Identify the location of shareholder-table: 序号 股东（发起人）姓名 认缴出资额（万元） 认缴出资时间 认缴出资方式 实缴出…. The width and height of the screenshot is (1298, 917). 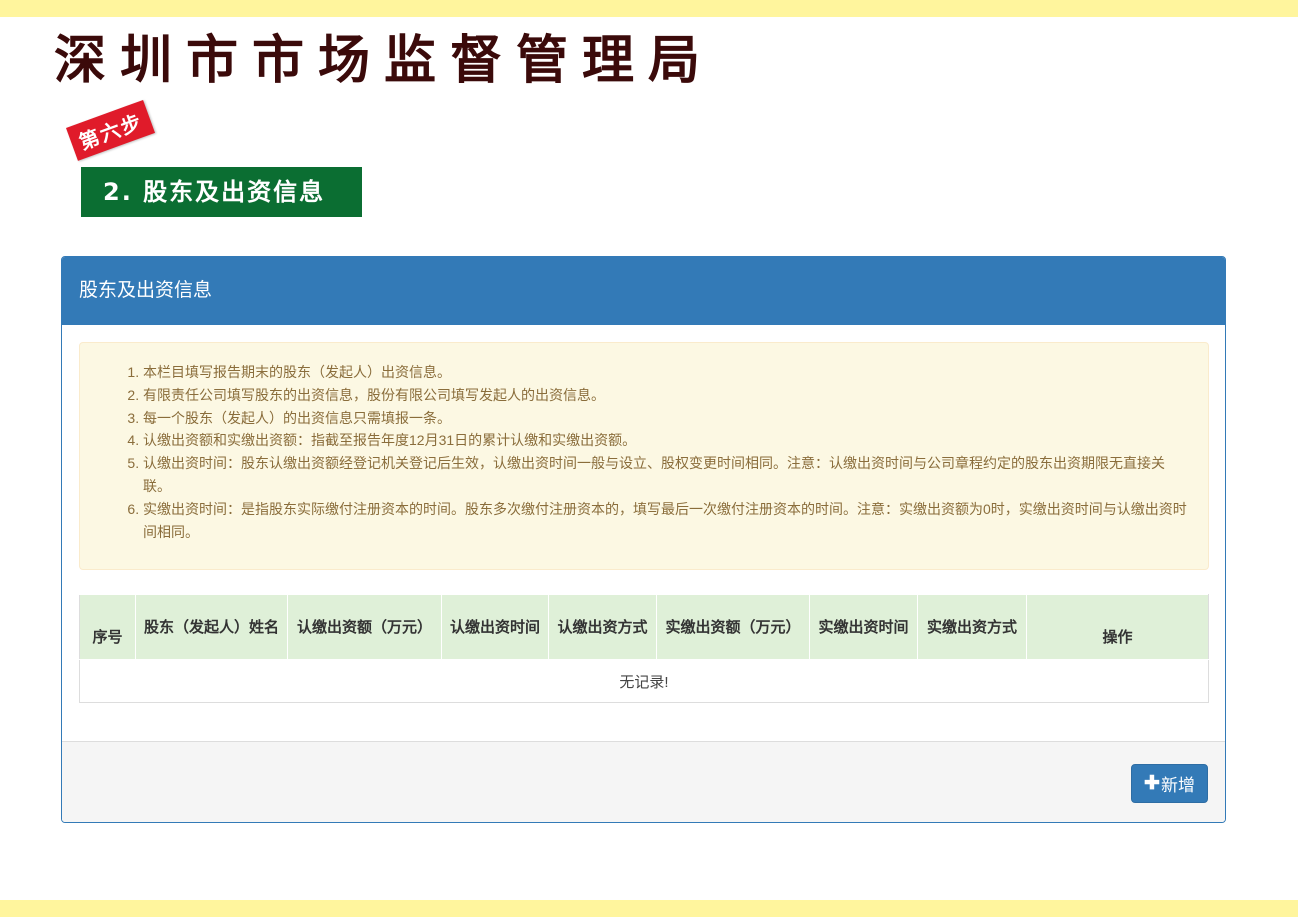
(644, 648).